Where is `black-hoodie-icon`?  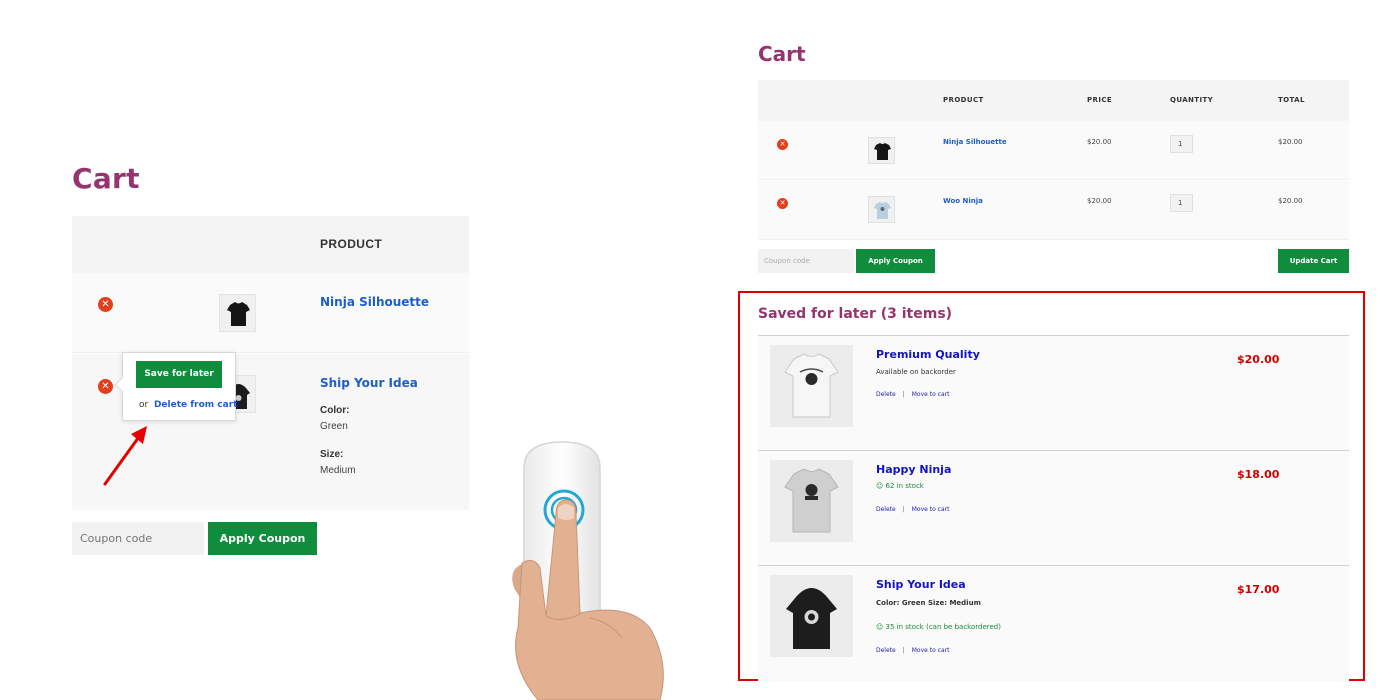 black-hoodie-icon is located at coordinates (811, 618).